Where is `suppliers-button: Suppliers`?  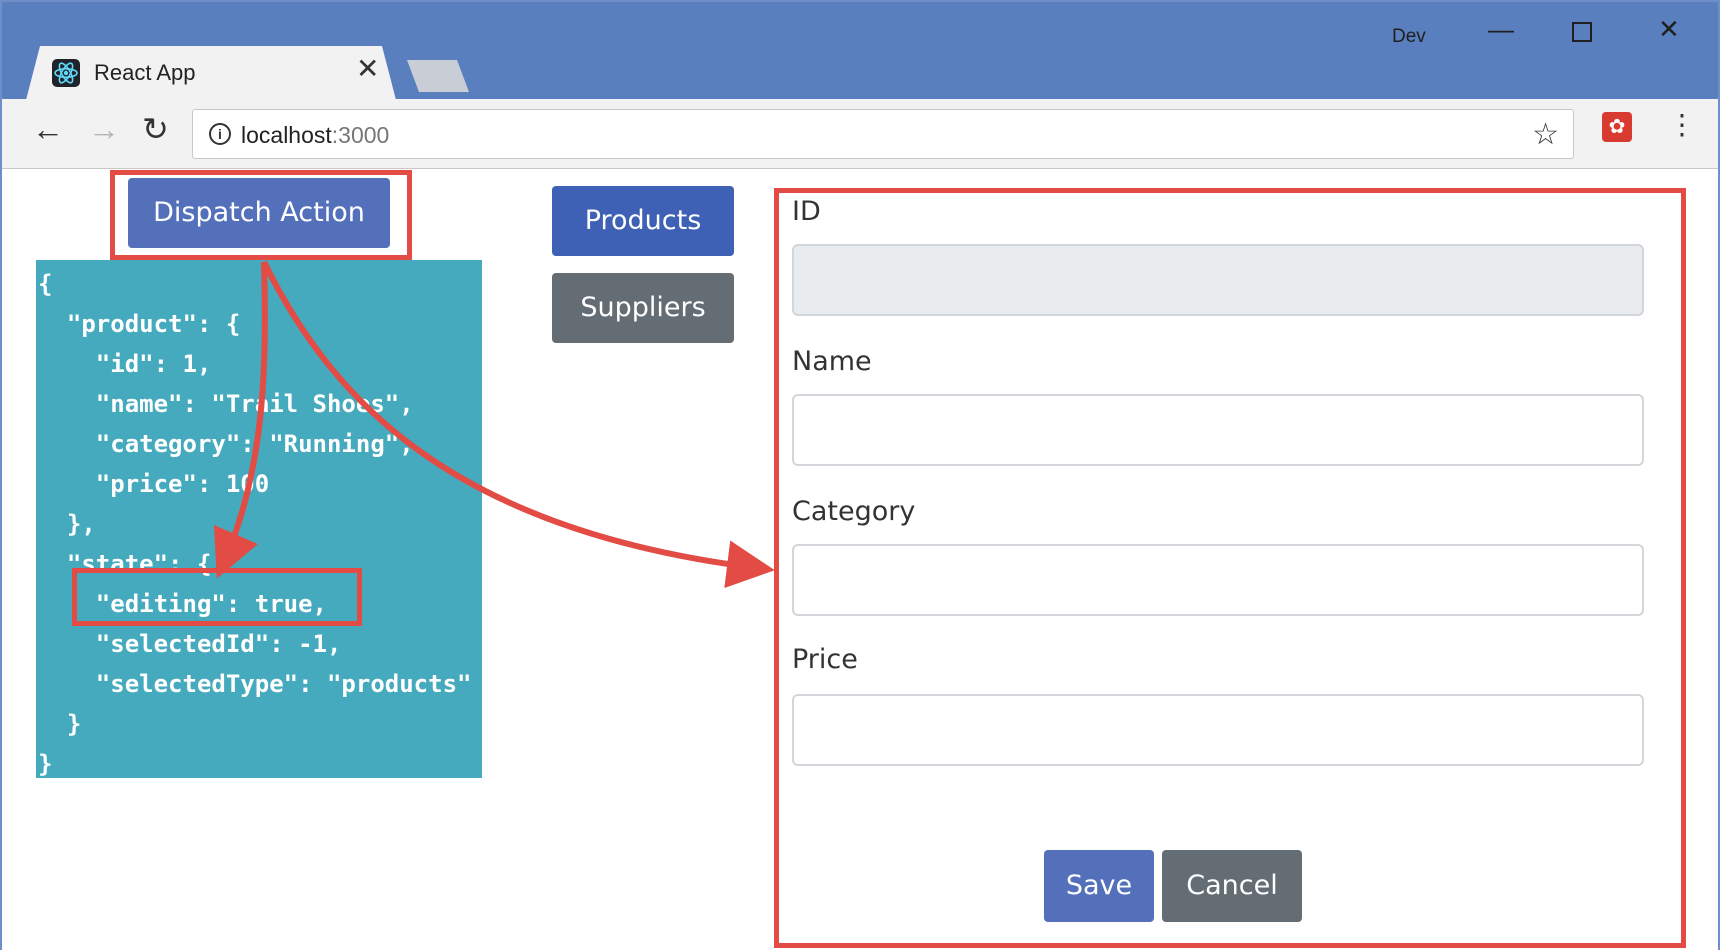 suppliers-button: Suppliers is located at coordinates (643, 308).